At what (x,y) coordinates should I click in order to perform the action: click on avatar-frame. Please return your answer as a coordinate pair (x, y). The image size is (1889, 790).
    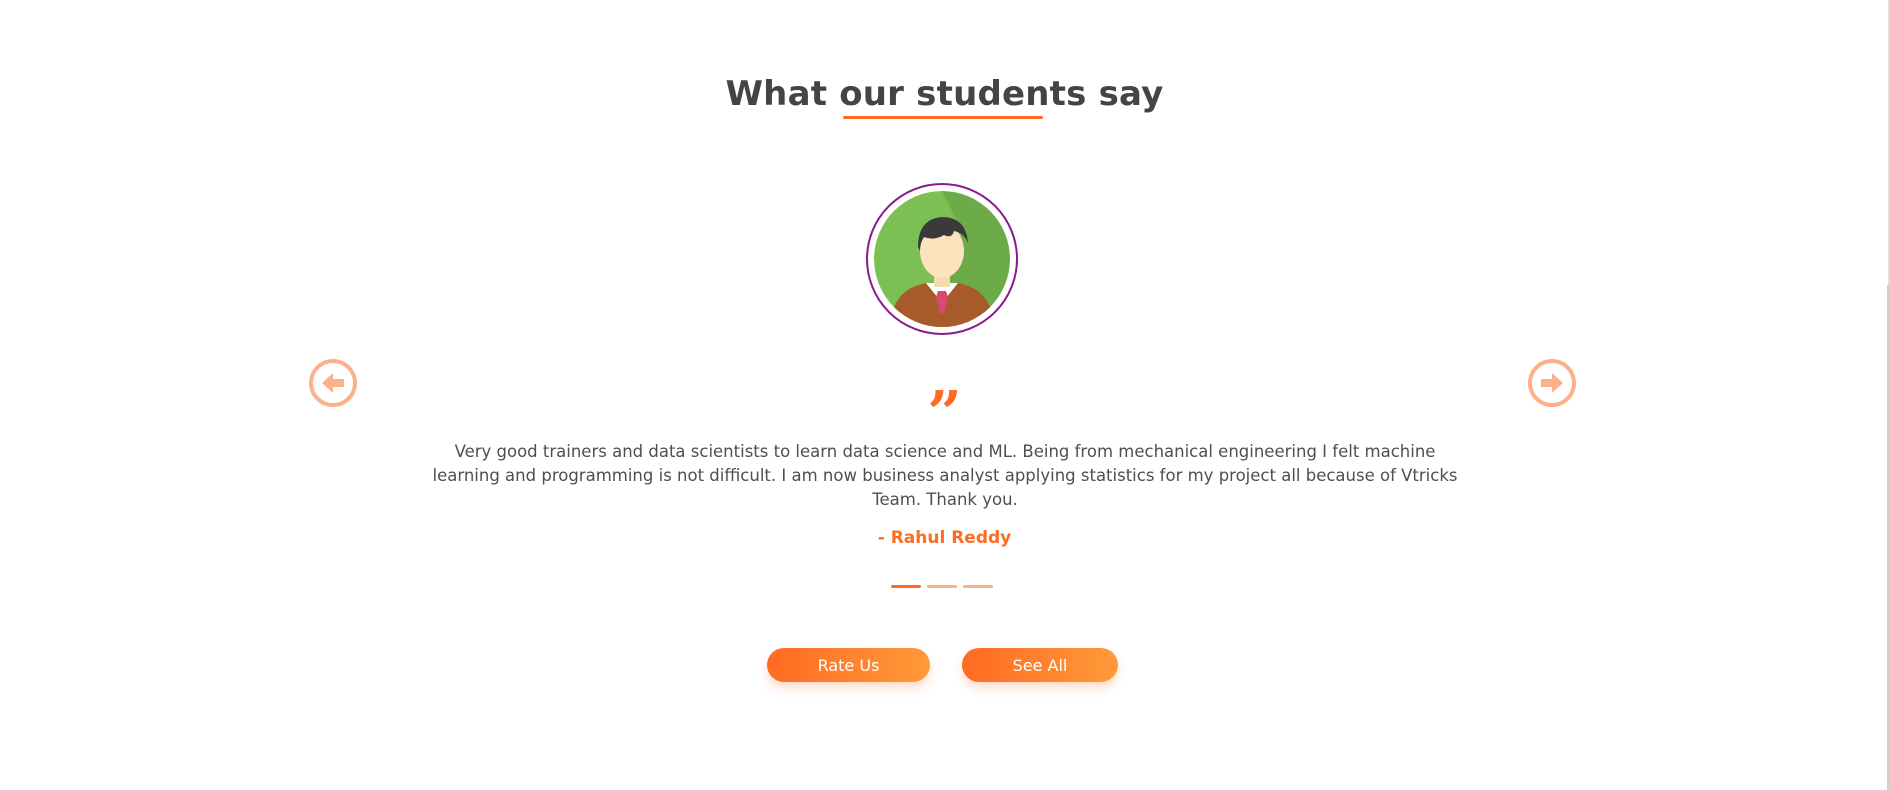
    Looking at the image, I should click on (942, 259).